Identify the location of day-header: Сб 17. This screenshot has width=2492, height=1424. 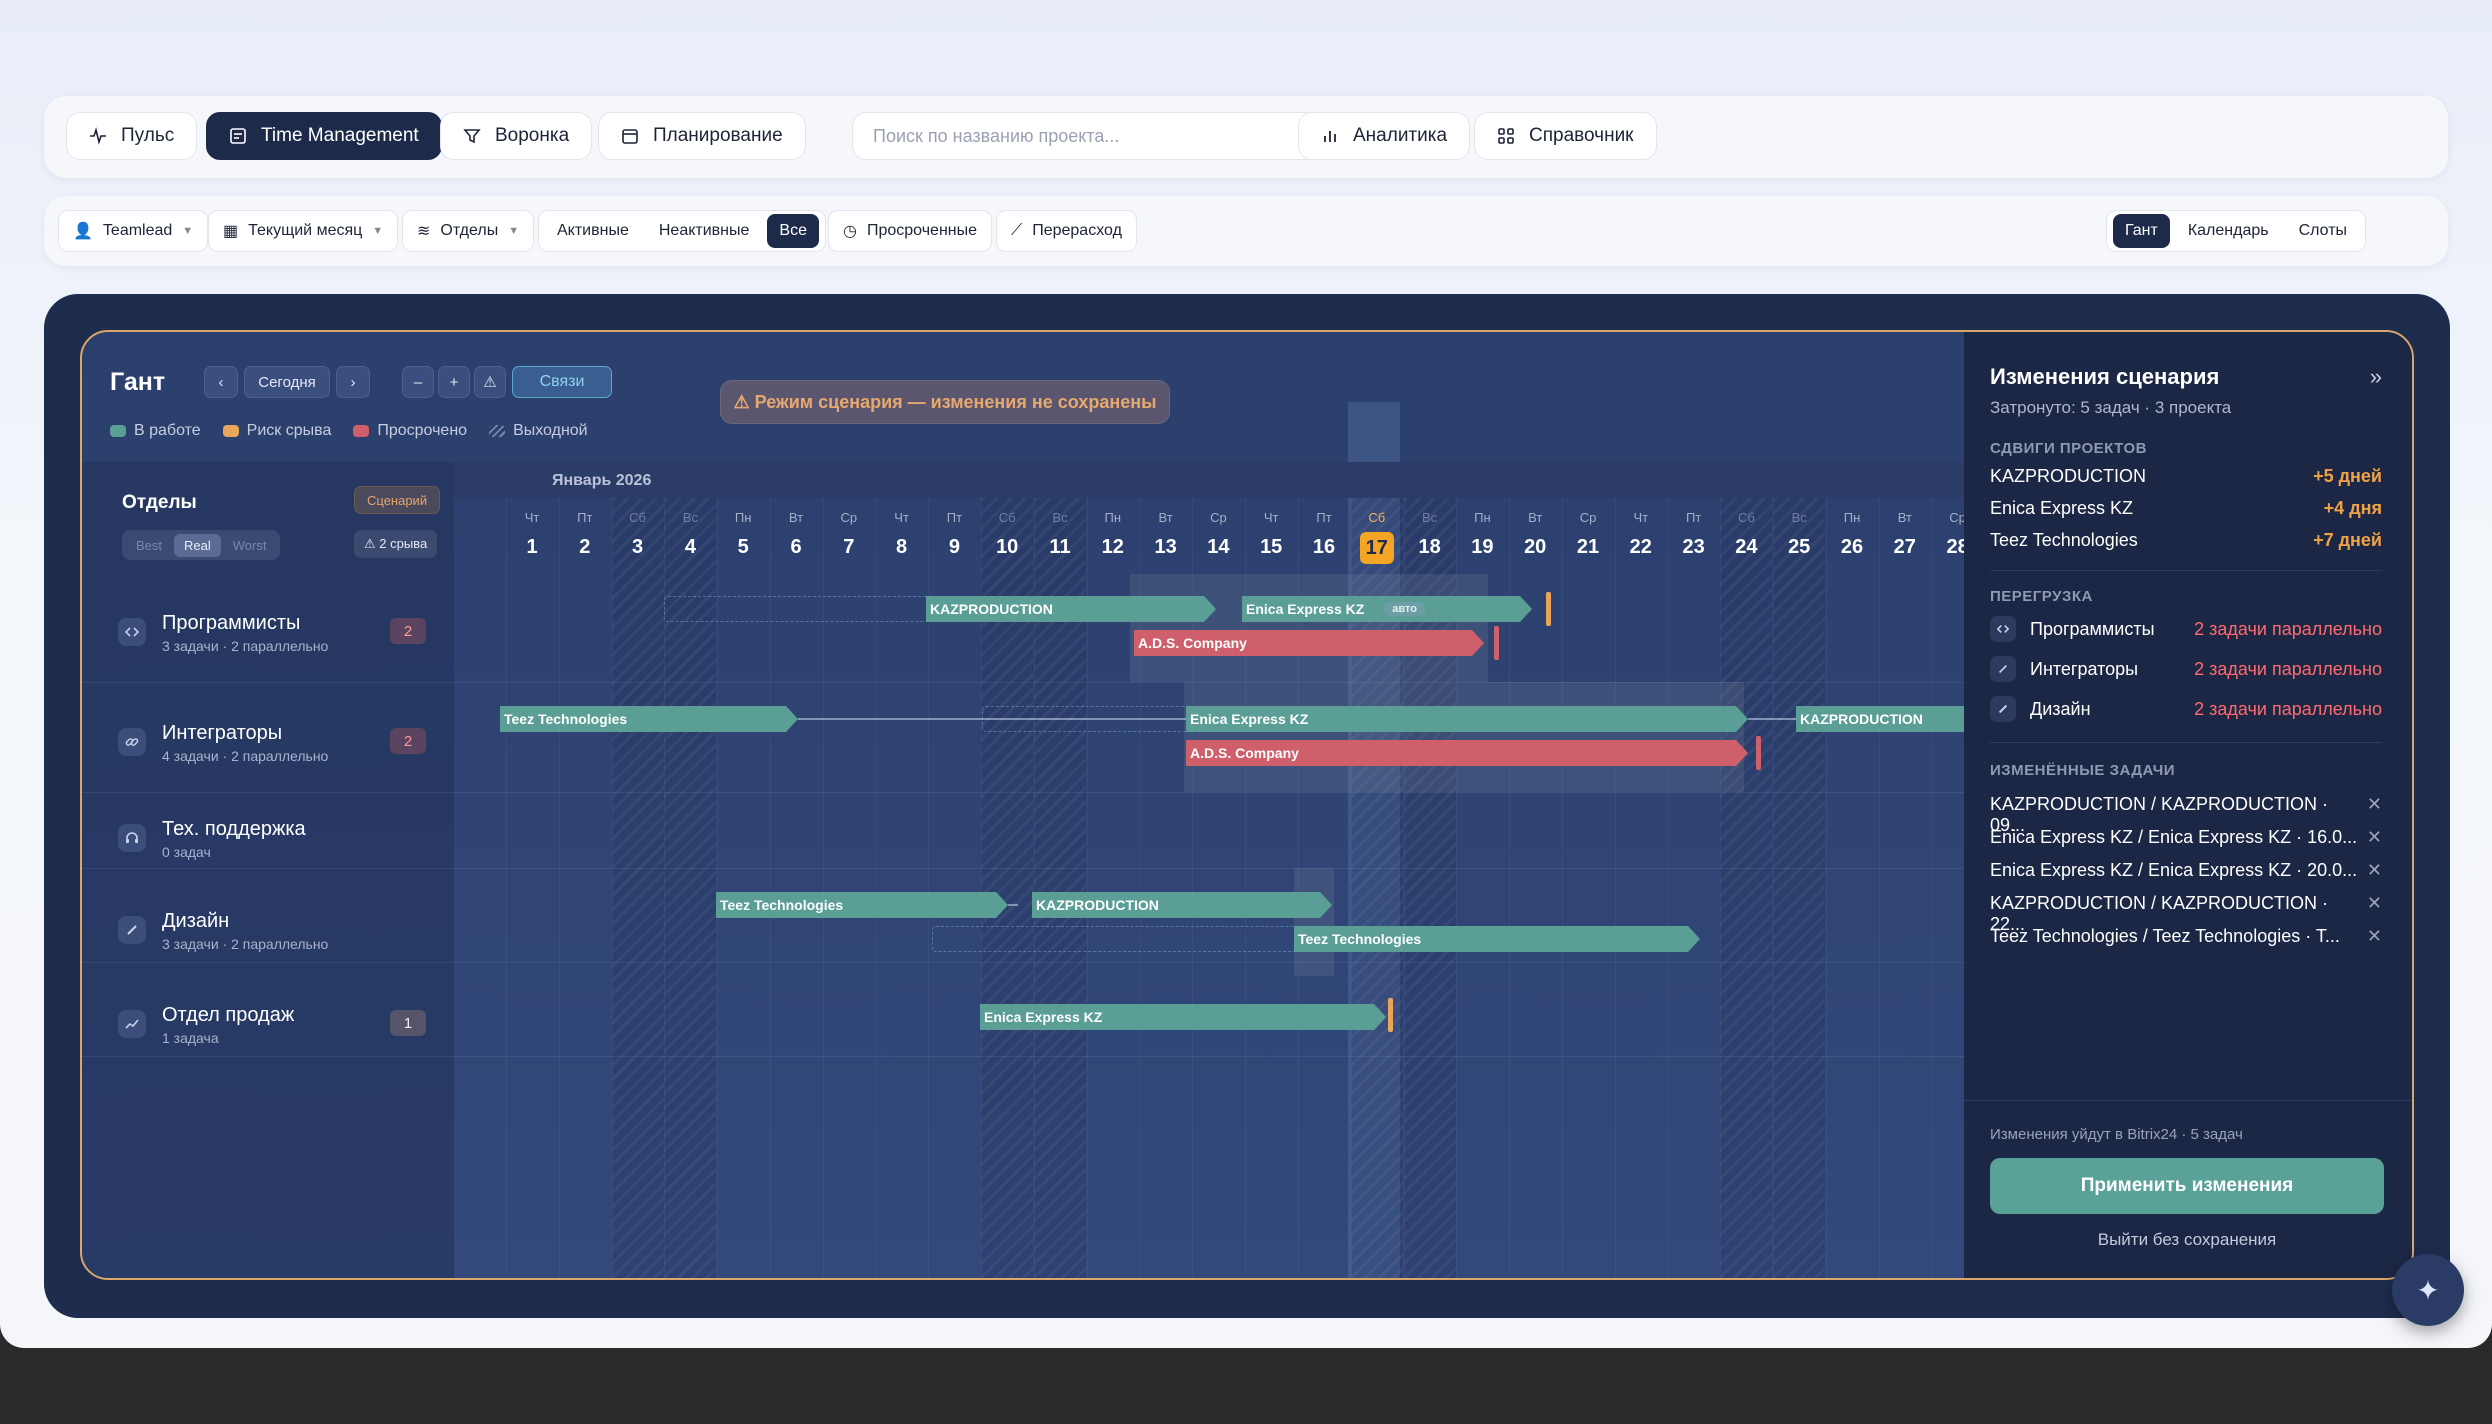
(1377, 542).